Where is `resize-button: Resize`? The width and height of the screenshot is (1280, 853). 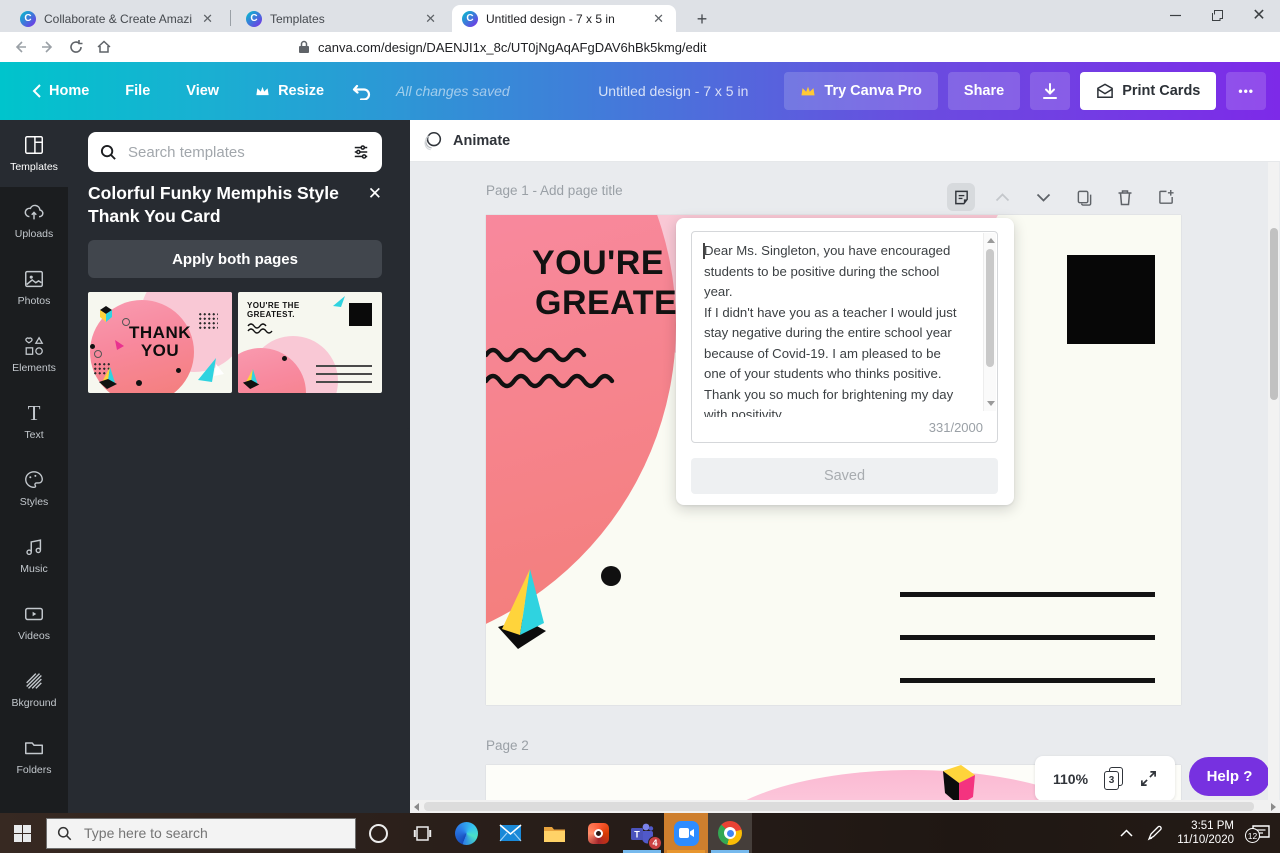
resize-button: Resize is located at coordinates (289, 91).